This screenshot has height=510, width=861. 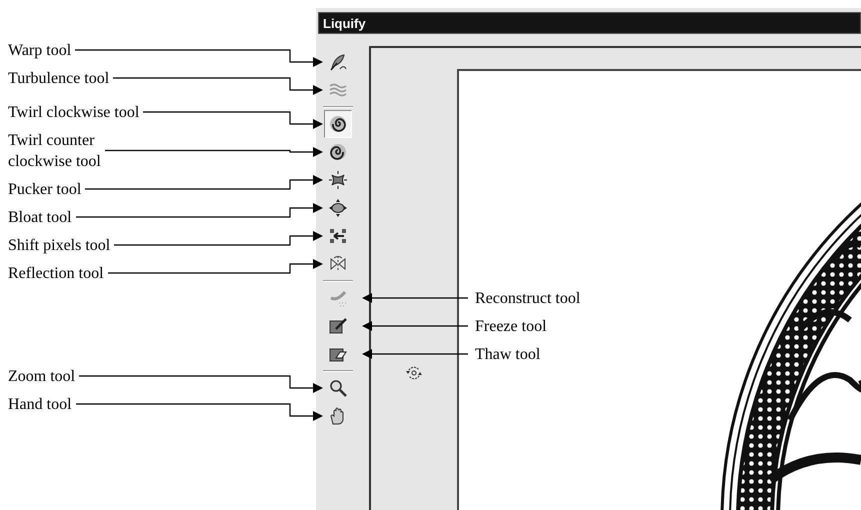 I want to click on callout-label: Bloat tool, so click(x=40, y=218).